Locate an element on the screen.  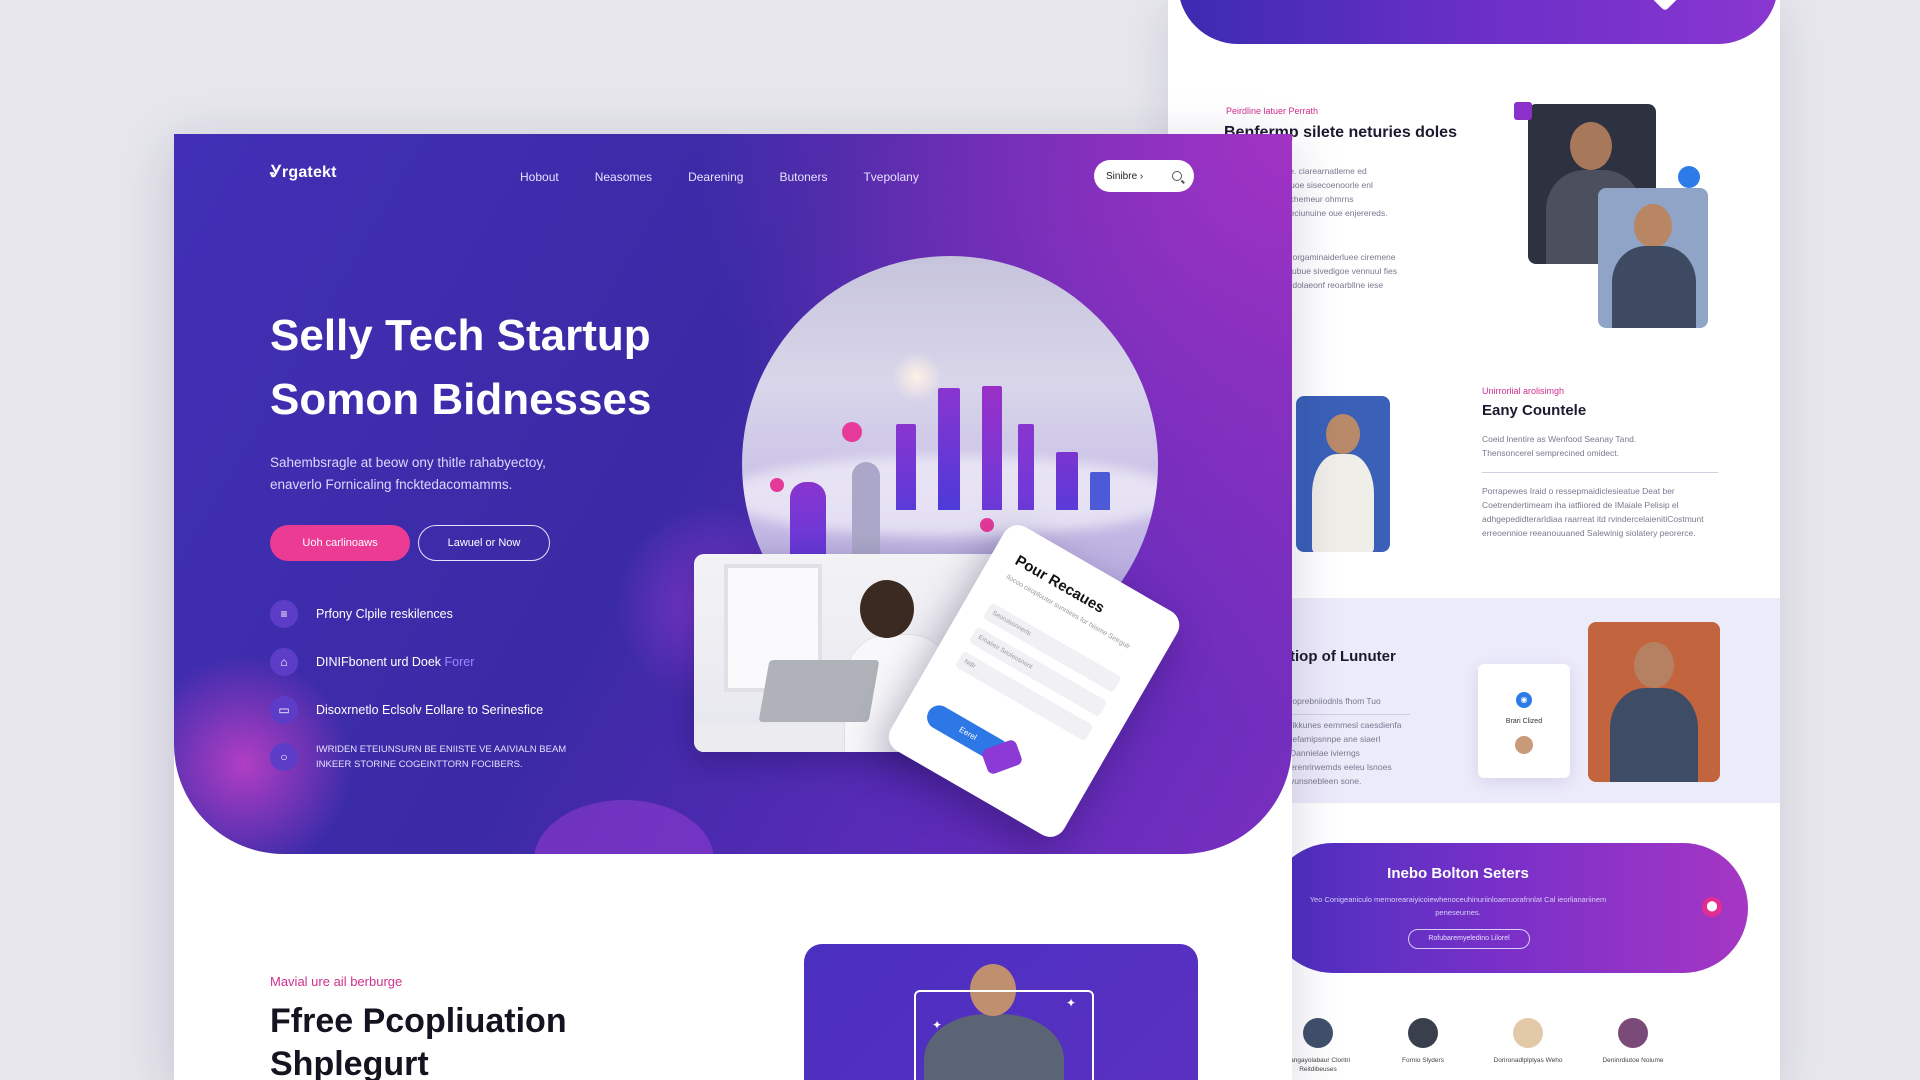
diamond-icon is located at coordinates (1665, 6).